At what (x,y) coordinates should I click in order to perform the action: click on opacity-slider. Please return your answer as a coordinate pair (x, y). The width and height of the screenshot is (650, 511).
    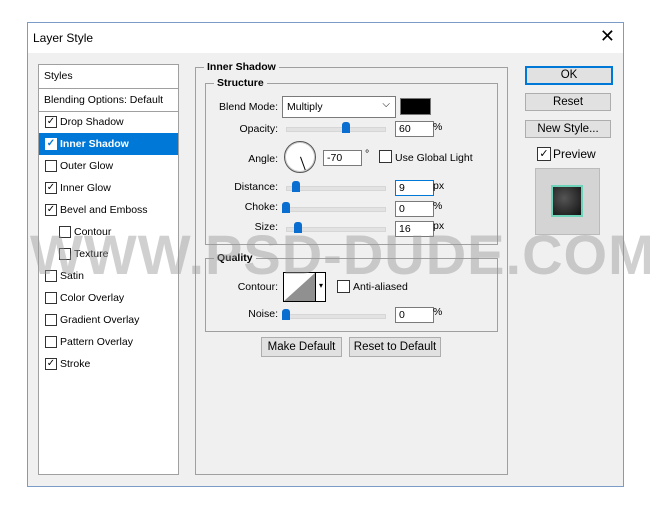
    Looking at the image, I should click on (336, 129).